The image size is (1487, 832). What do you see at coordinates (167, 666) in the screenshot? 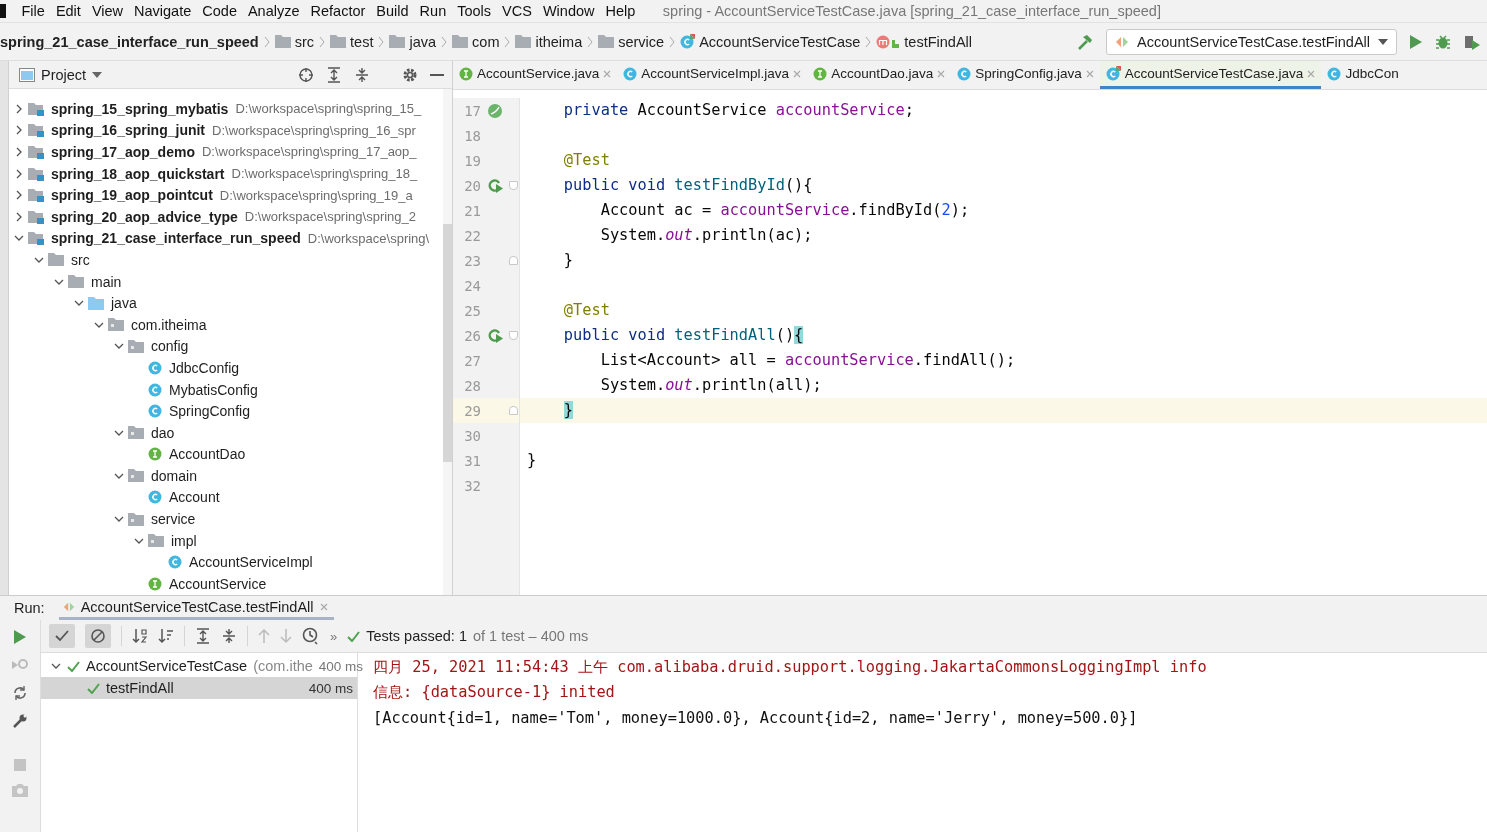
I see `test-item: AccountServiceTestCase` at bounding box center [167, 666].